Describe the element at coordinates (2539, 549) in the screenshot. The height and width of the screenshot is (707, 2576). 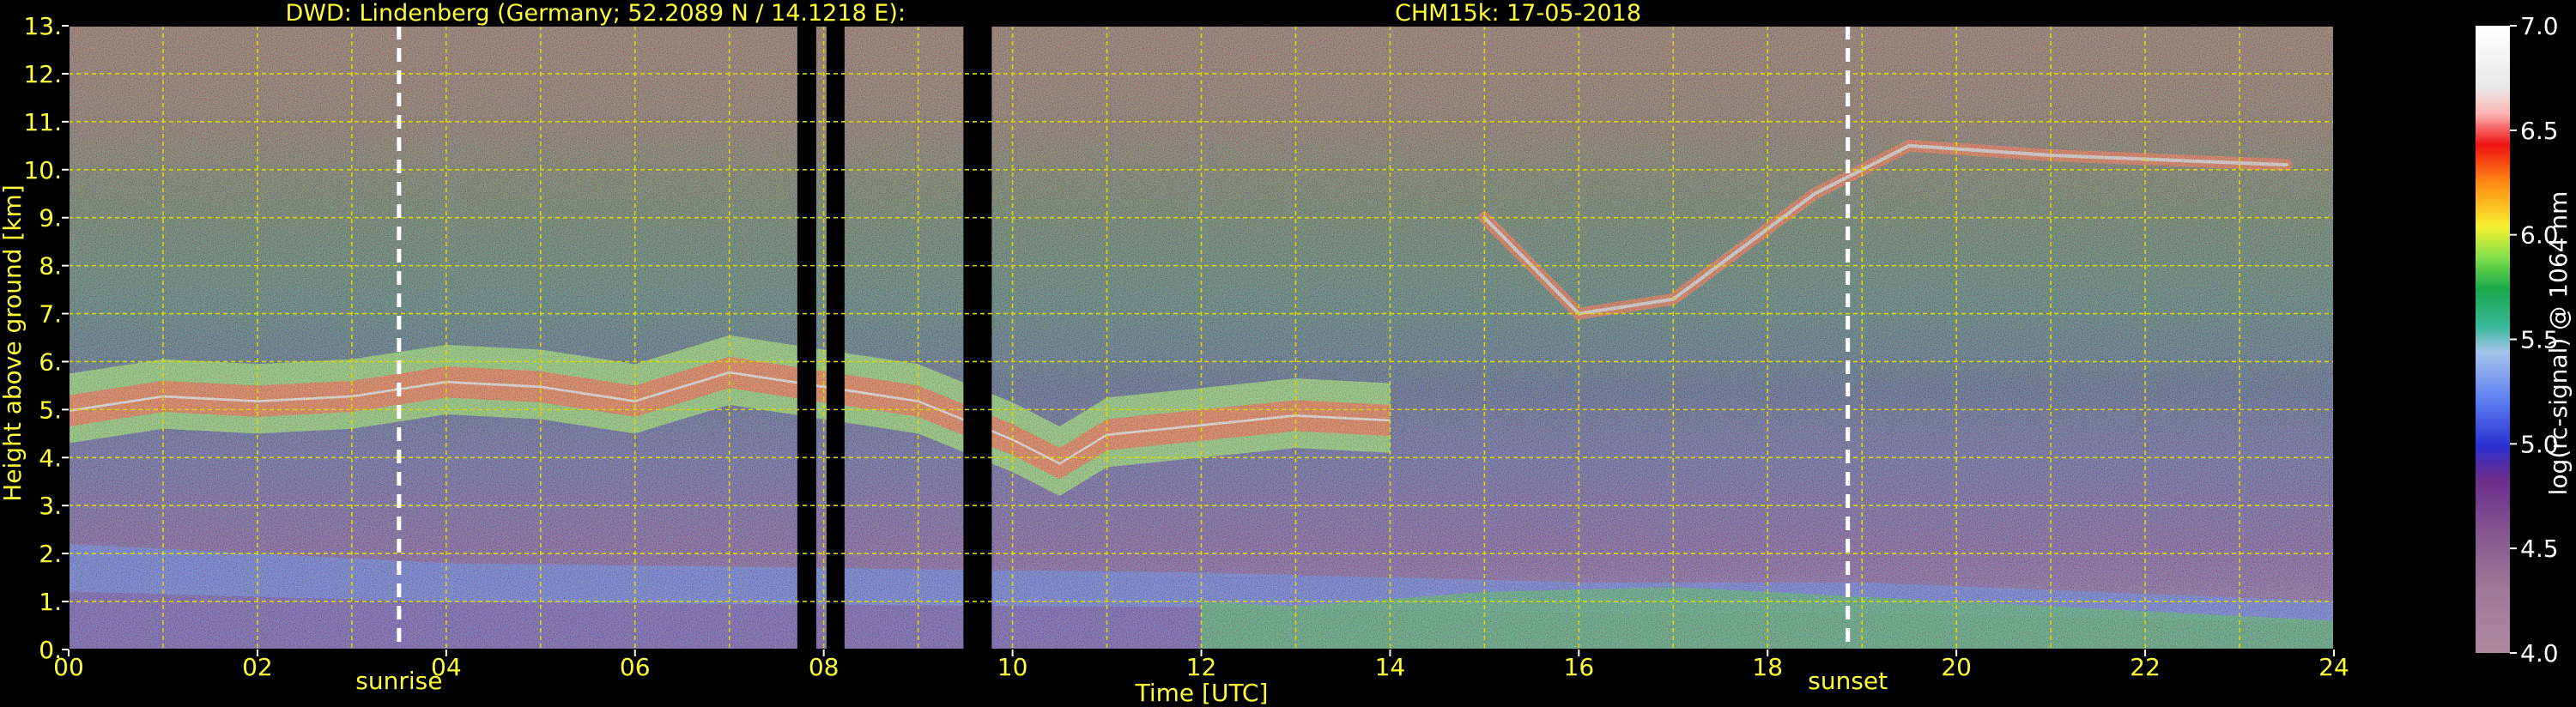
I see `colorbar-tick-label: 4.5` at that location.